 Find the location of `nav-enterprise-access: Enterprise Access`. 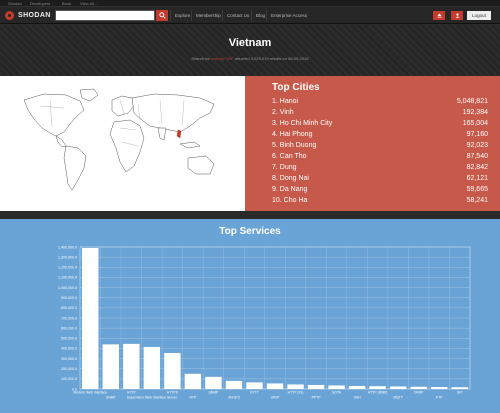

nav-enterprise-access: Enterprise Access is located at coordinates (288, 15).